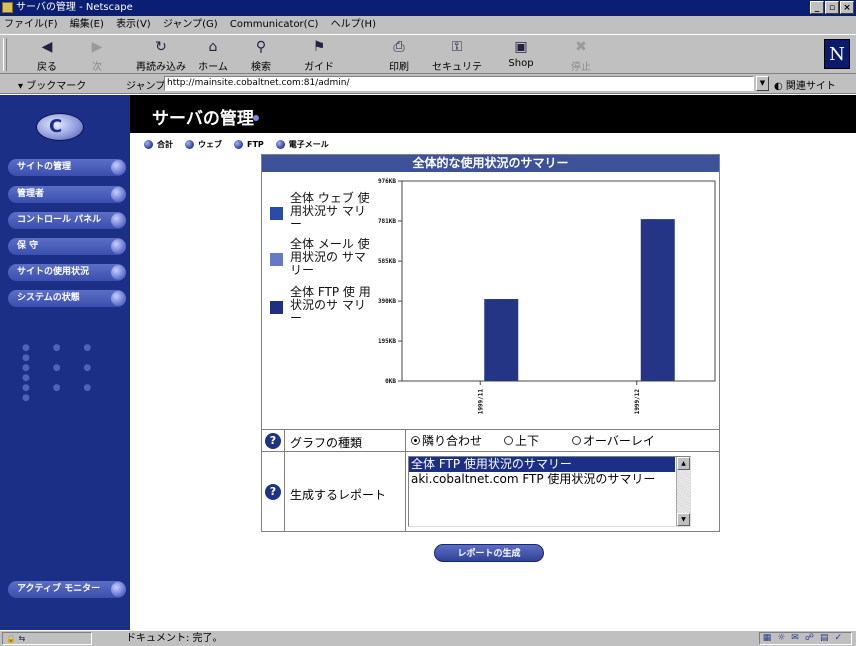 The image size is (856, 646). What do you see at coordinates (174, 638) in the screenshot?
I see `status-text: ドキュメント: 完了。` at bounding box center [174, 638].